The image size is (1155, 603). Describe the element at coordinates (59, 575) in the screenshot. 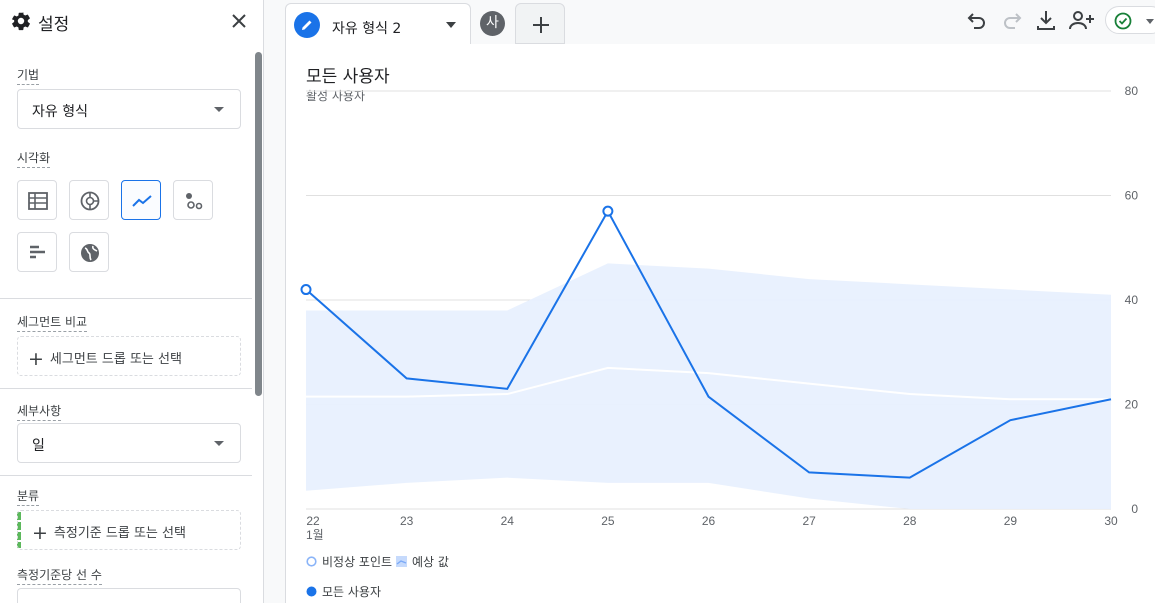

I see `rows-per-dimension-label: 측정기준당 선 수` at that location.